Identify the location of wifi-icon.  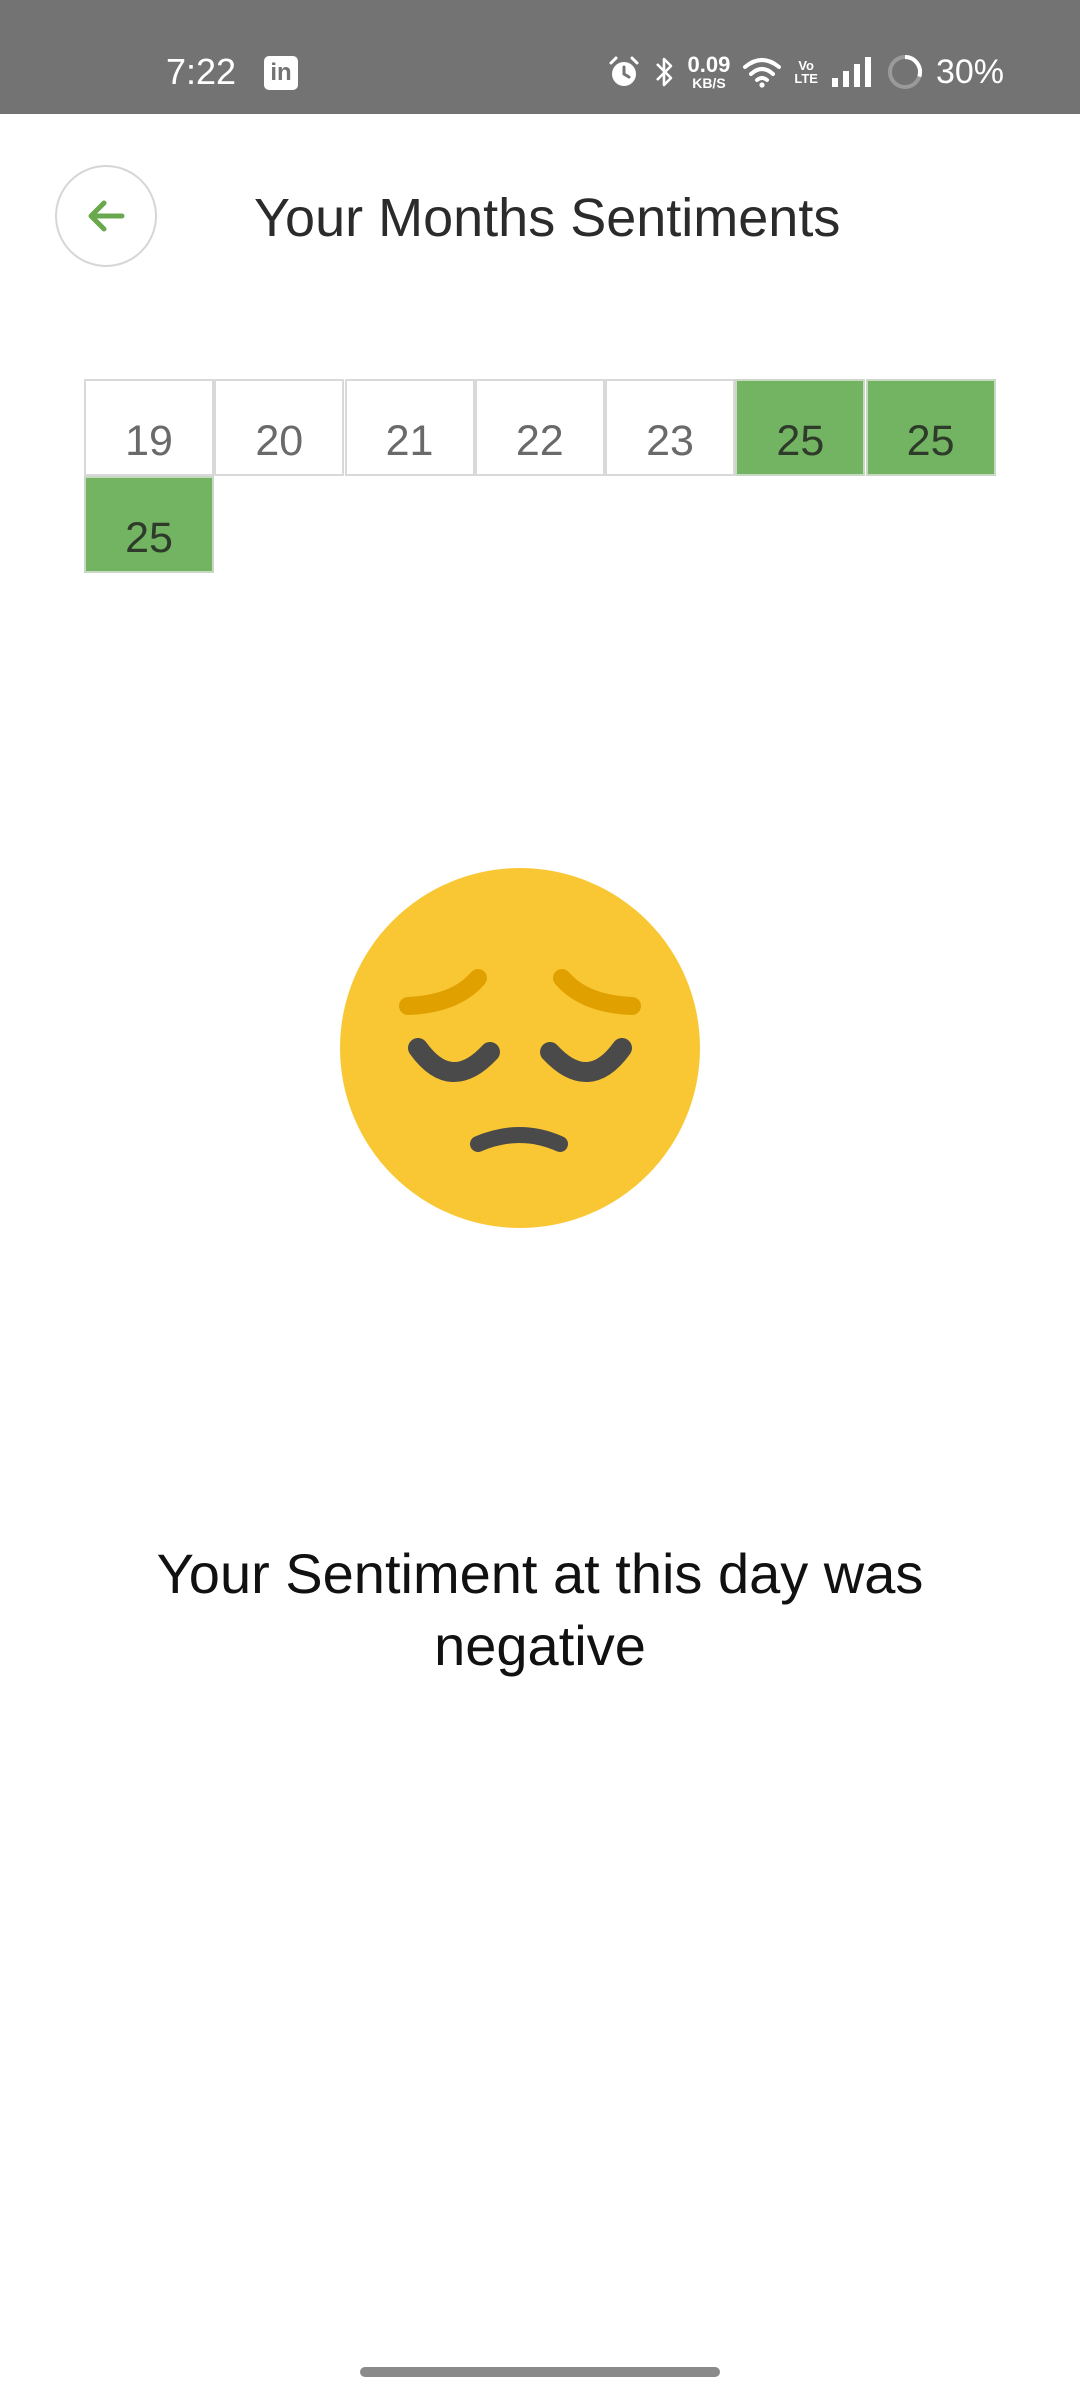
(762, 72).